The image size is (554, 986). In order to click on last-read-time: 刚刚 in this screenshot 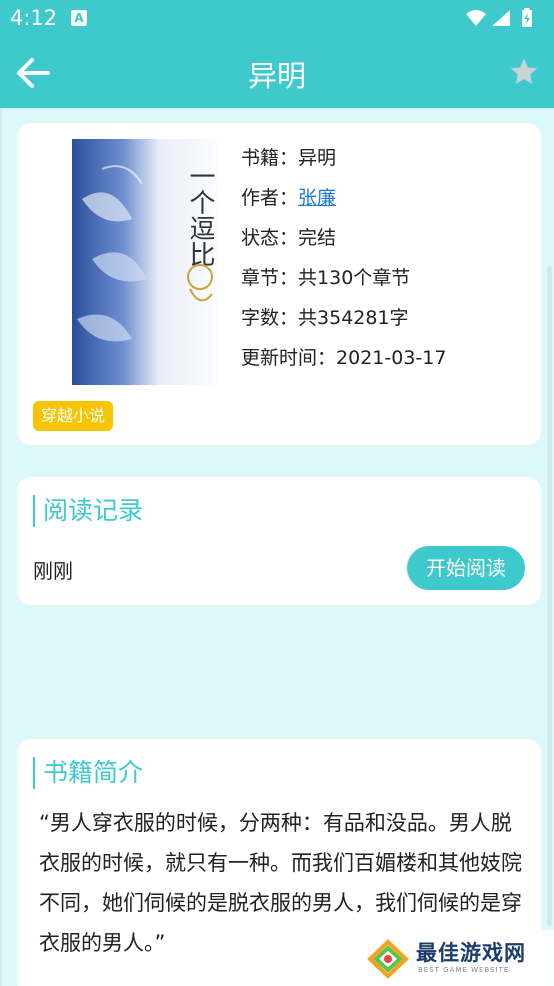, I will do `click(53, 571)`.